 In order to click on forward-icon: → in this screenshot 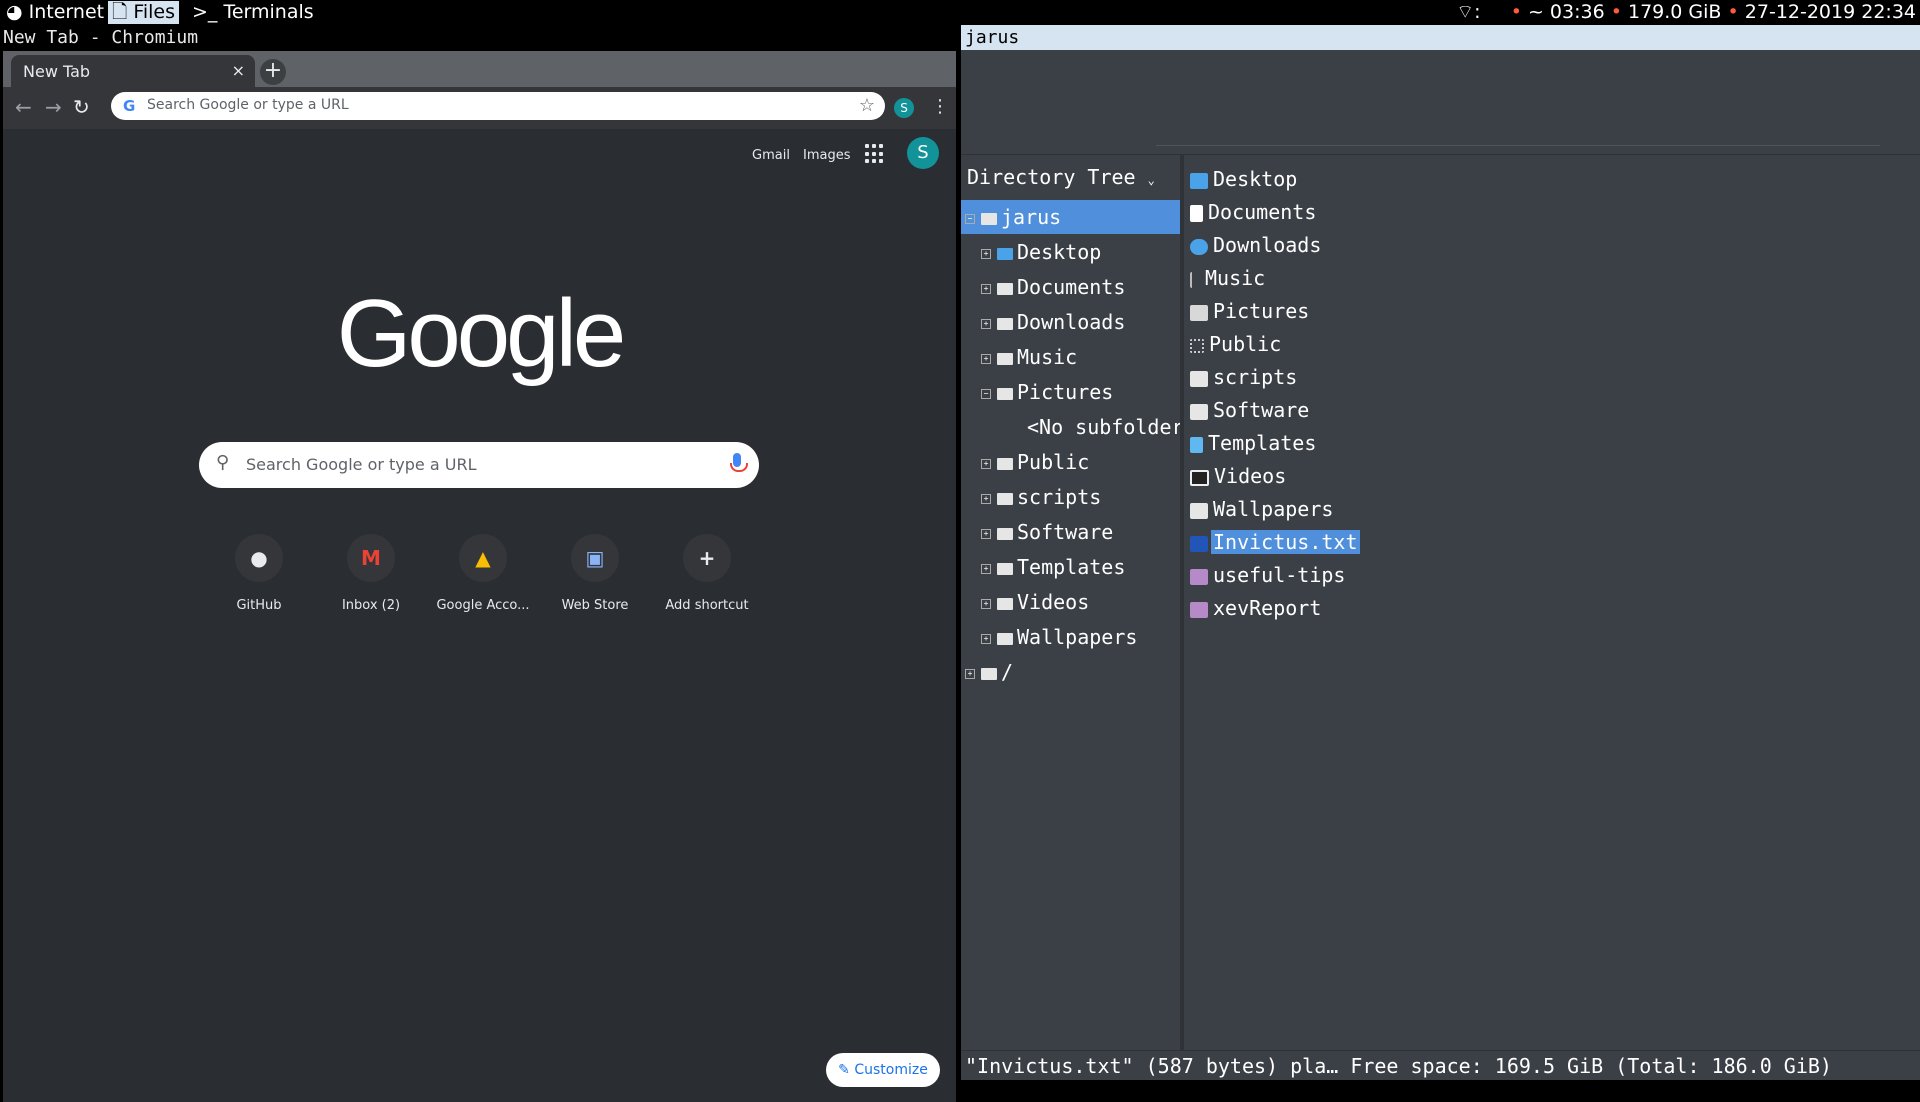, I will do `click(53, 107)`.